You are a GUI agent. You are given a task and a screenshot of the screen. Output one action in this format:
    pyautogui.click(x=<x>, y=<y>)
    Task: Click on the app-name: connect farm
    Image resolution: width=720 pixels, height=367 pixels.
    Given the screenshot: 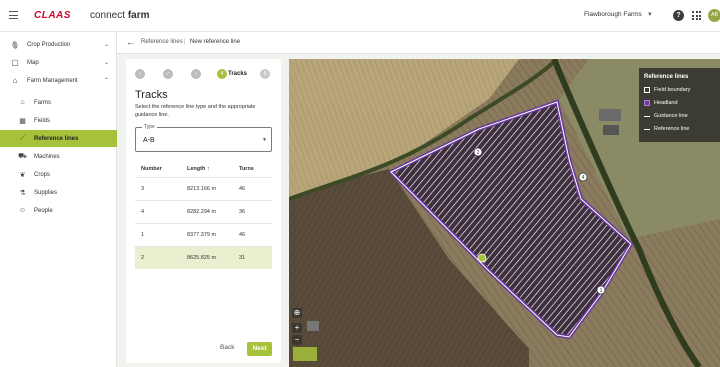 What is the action you would take?
    pyautogui.click(x=120, y=15)
    